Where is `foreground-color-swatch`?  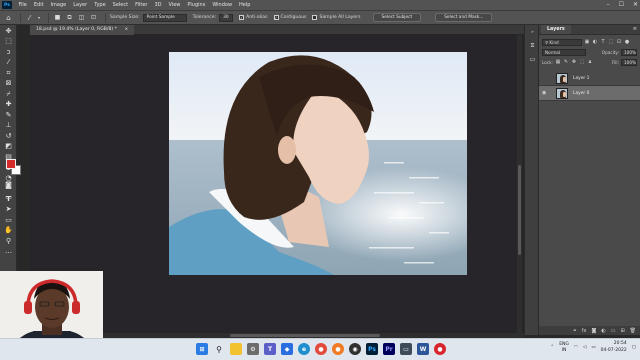
foreground-color-swatch is located at coordinates (11, 164).